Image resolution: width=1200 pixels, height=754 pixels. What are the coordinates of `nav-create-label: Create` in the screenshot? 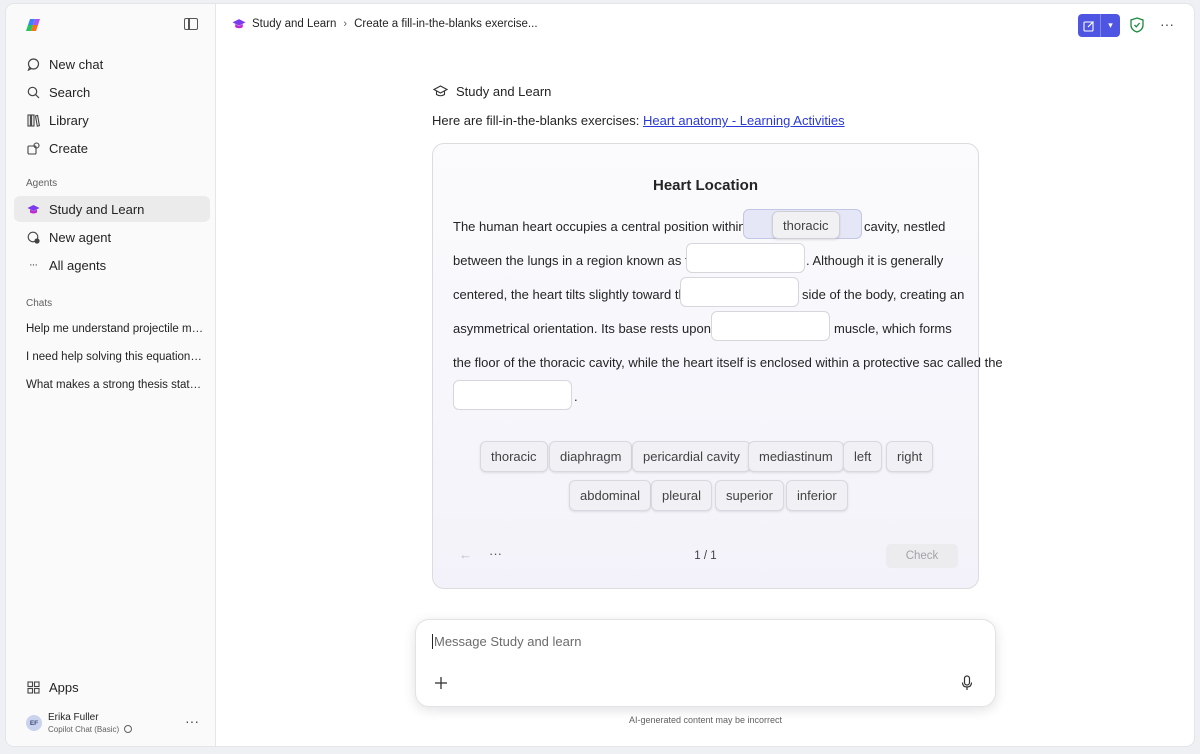 It's located at (69, 148).